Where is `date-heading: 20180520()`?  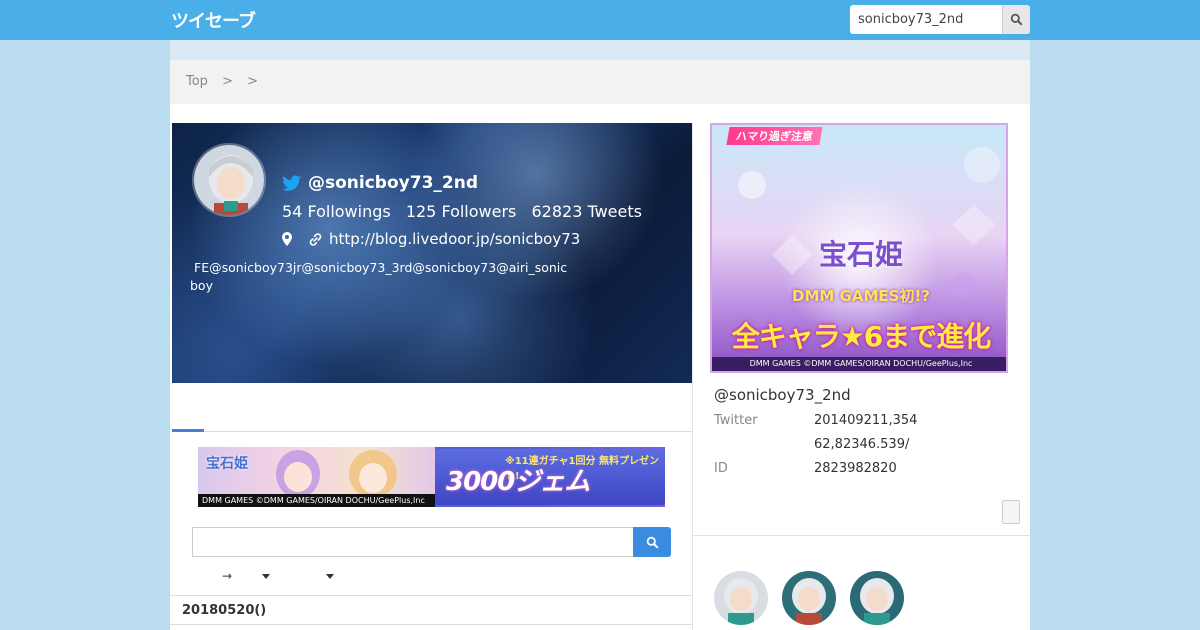 date-heading: 20180520() is located at coordinates (431, 610).